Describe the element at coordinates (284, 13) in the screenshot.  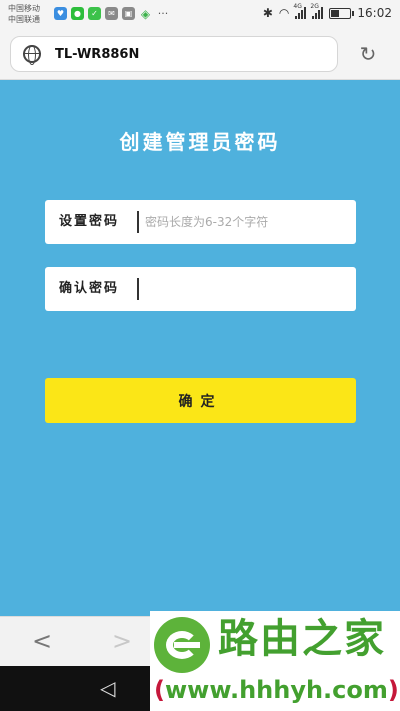
I see `wifi-icon: ◠` at that location.